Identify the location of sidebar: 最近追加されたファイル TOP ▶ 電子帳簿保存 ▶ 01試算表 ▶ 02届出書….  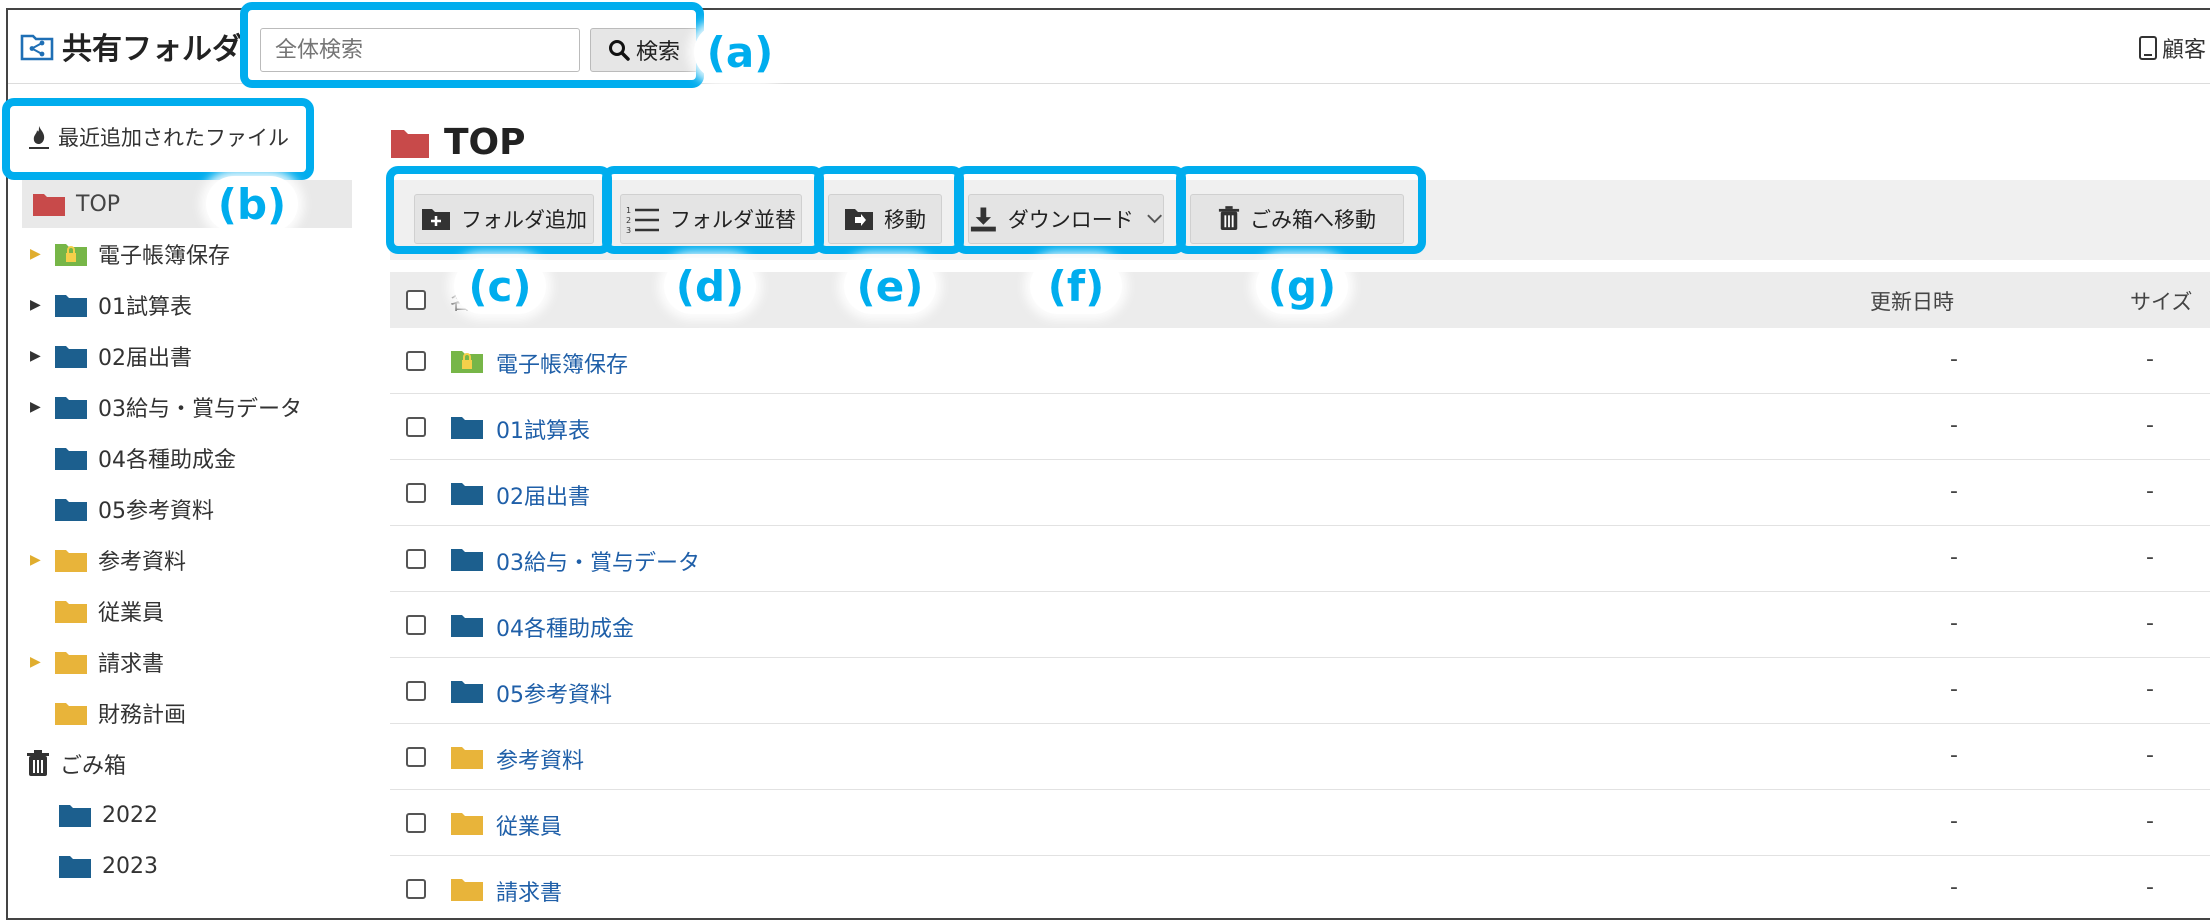
(180, 501).